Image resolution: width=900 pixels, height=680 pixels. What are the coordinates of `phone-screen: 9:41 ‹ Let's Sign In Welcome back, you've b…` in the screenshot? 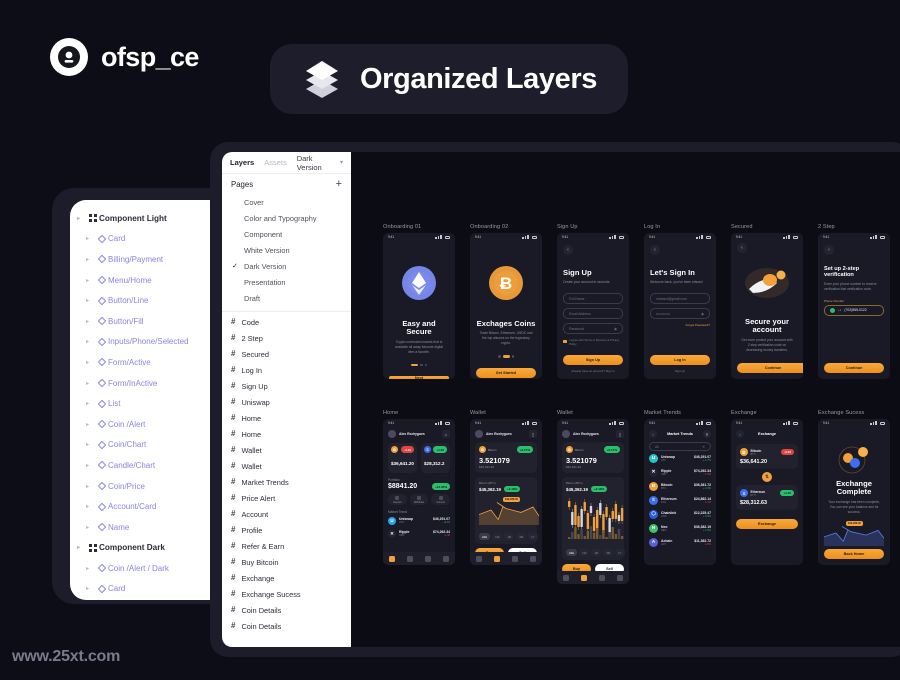 It's located at (680, 306).